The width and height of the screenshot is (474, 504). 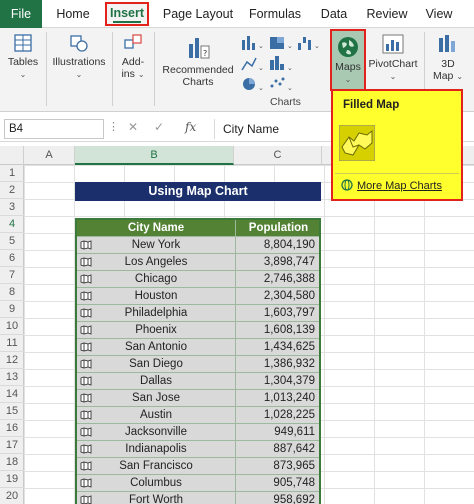 I want to click on addins-button: Add- ins ⌄, so click(x=133, y=56).